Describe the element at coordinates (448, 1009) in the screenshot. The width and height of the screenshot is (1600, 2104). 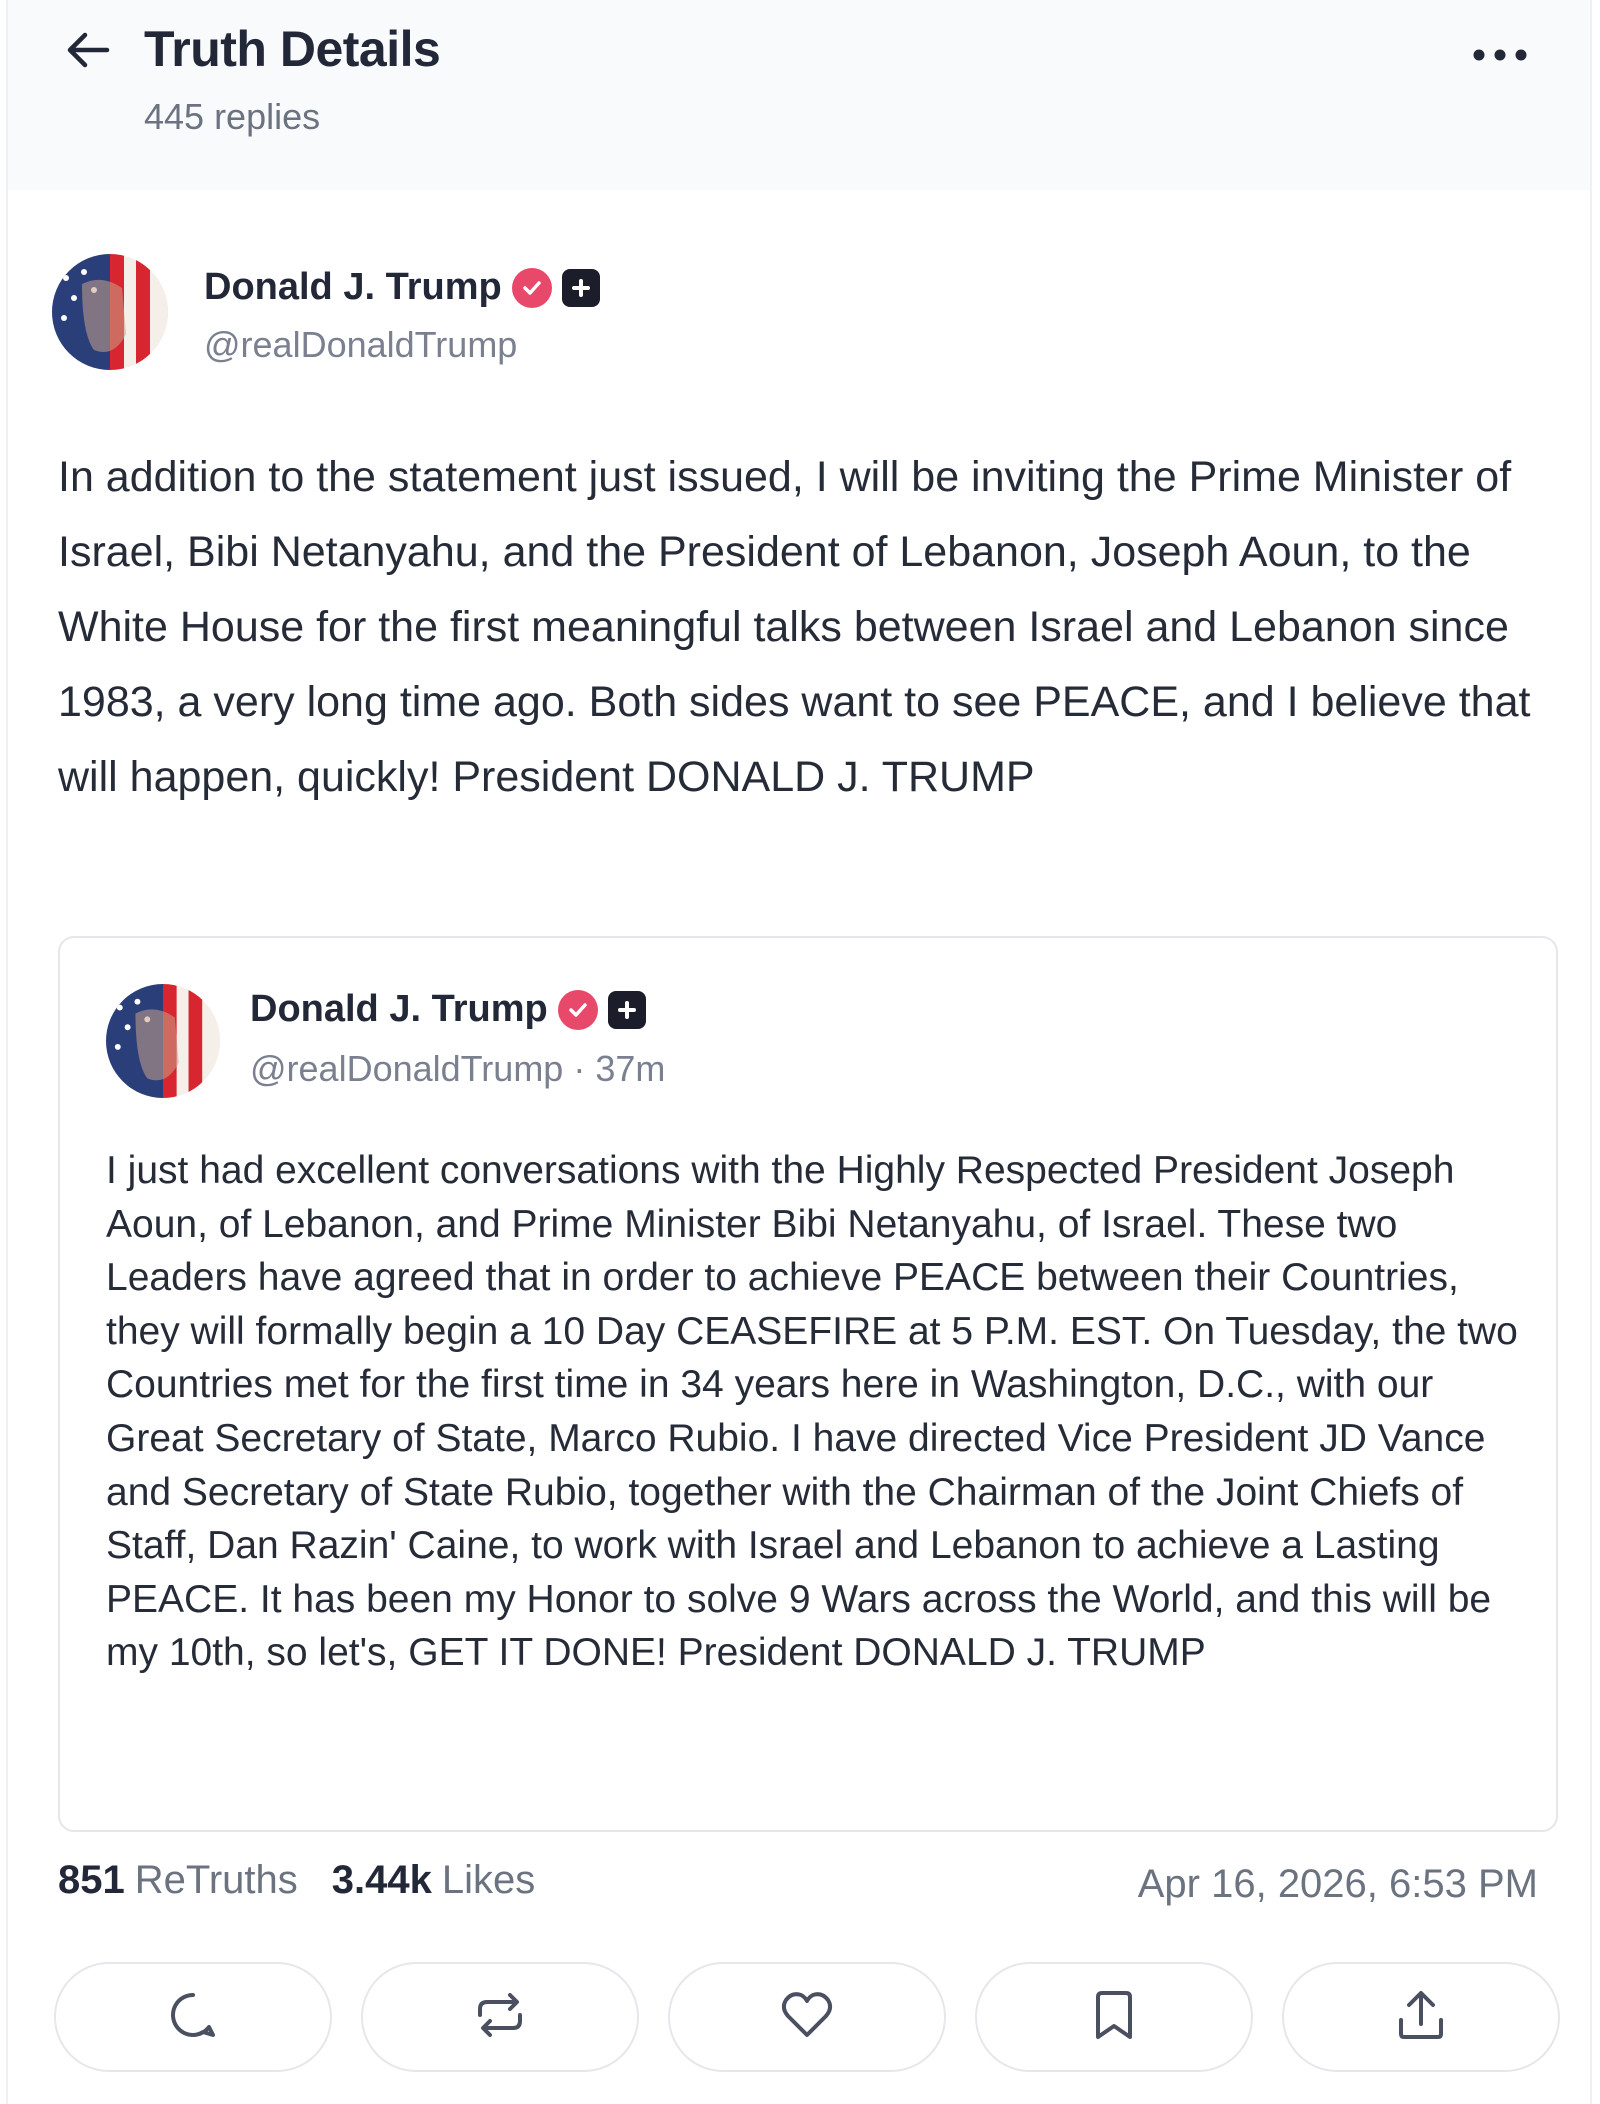
I see `quoted-author-name: Donald J. Trump` at that location.